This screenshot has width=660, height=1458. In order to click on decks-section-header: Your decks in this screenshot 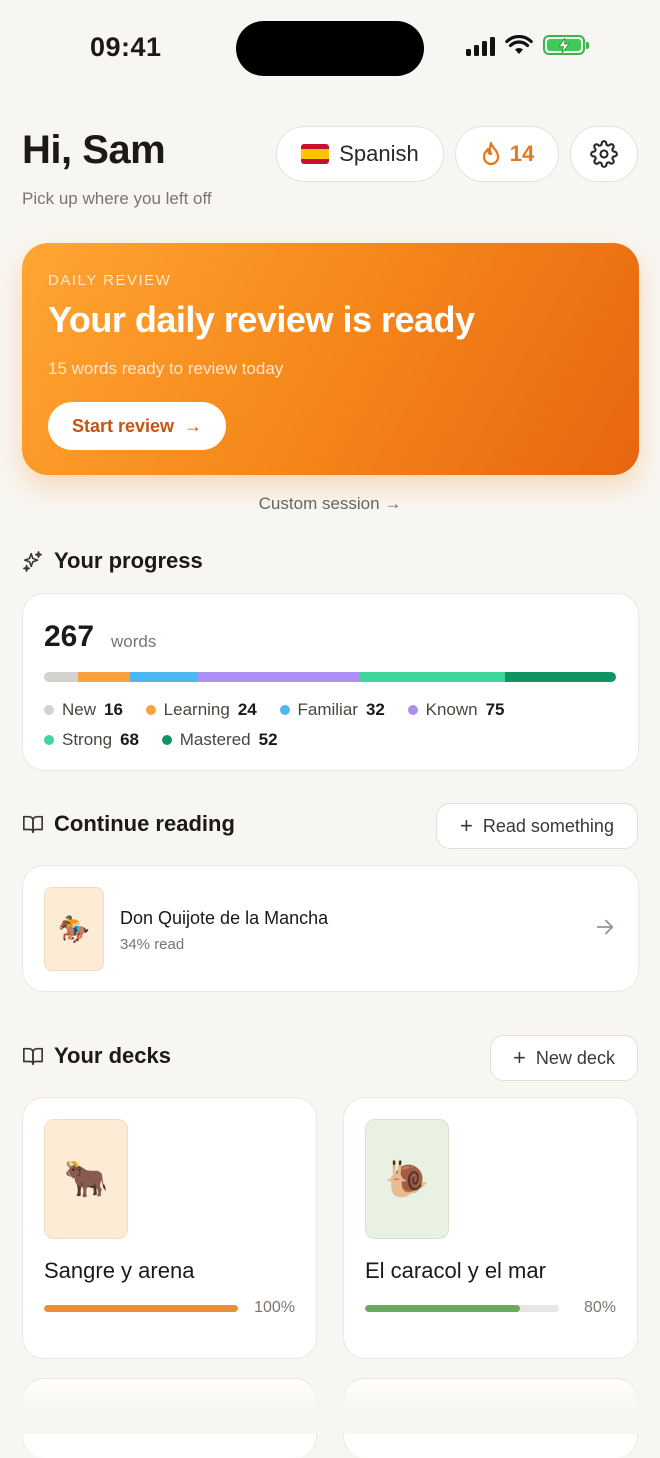, I will do `click(96, 1056)`.